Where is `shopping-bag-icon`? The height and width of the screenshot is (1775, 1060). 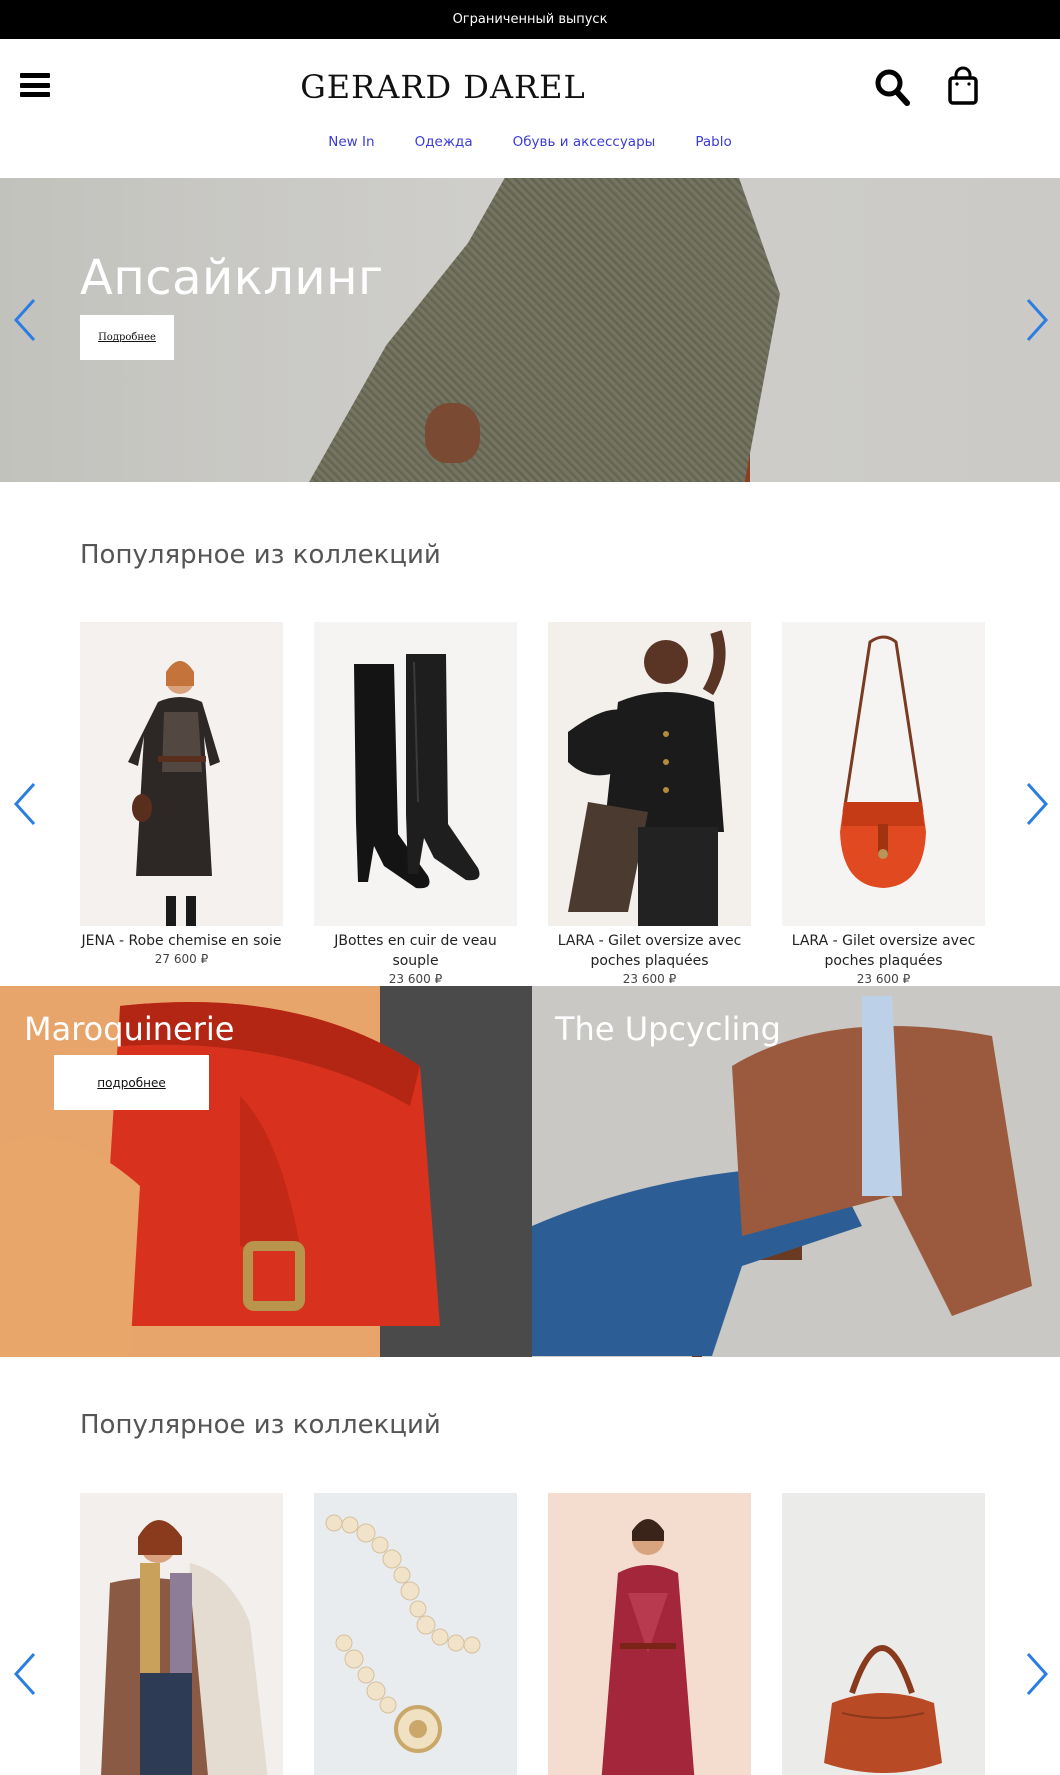
shopping-bag-icon is located at coordinates (963, 86).